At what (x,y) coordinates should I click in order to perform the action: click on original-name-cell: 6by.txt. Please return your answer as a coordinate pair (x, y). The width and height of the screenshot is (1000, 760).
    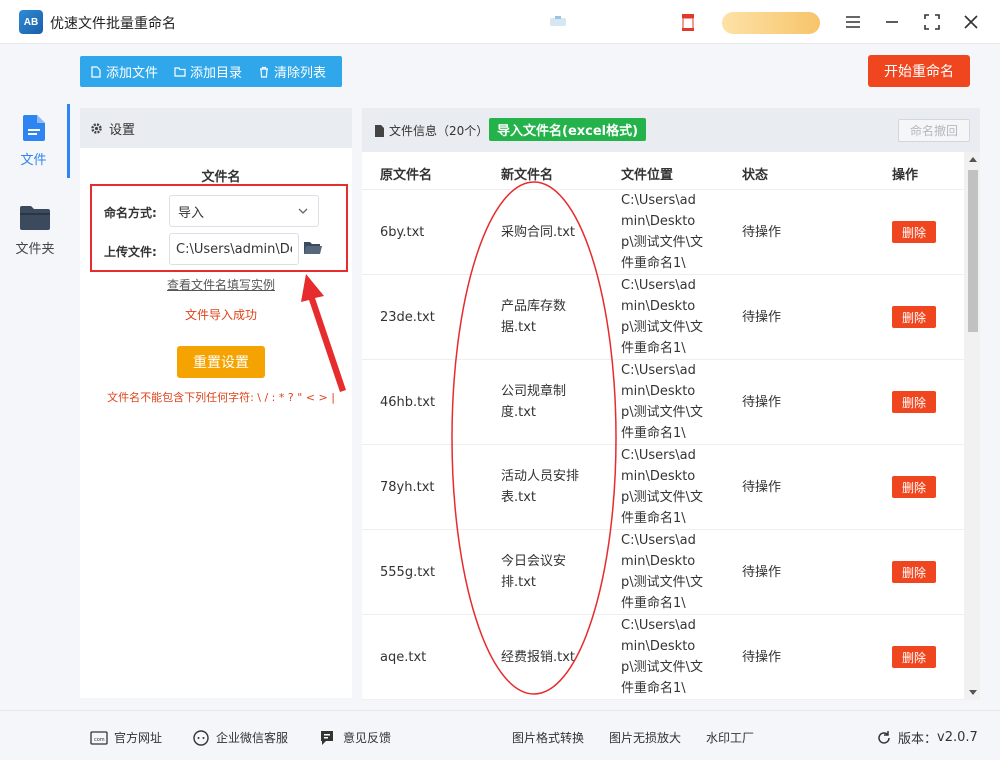
    Looking at the image, I should click on (402, 232).